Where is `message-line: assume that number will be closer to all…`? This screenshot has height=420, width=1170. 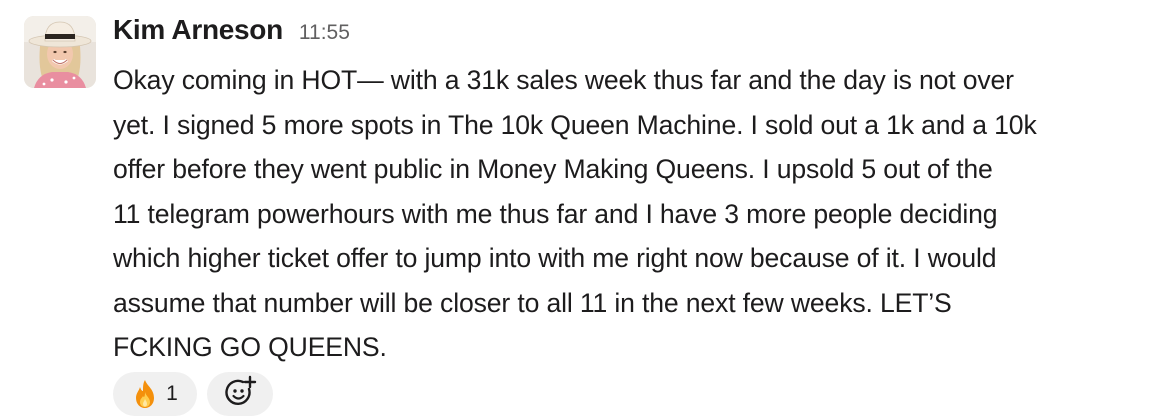
message-line: assume that number will be closer to all… is located at coordinates (532, 302).